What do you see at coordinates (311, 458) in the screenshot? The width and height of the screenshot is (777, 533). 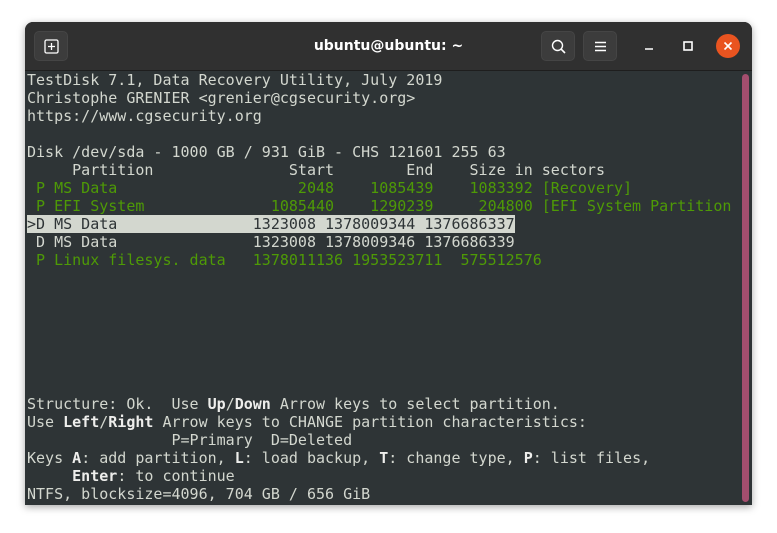 I see `help-text: : load backup,` at bounding box center [311, 458].